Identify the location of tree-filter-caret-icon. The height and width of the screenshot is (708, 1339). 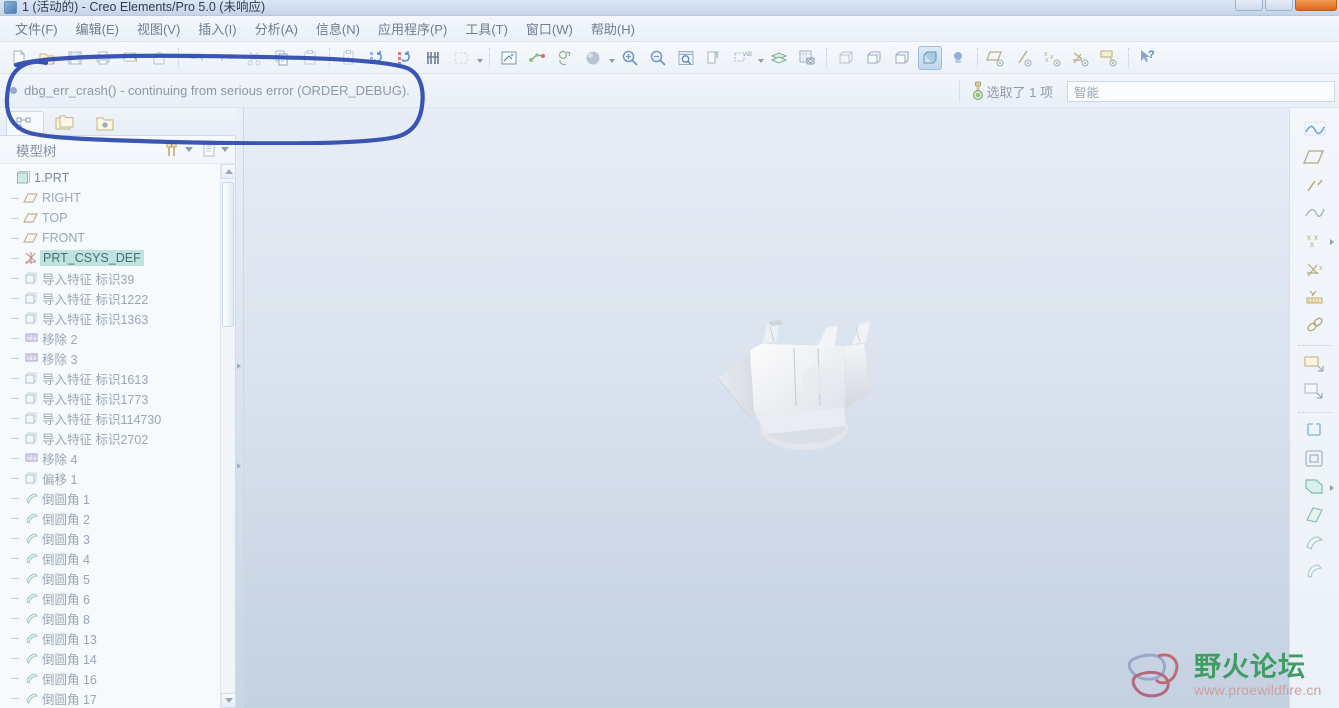
(189, 150).